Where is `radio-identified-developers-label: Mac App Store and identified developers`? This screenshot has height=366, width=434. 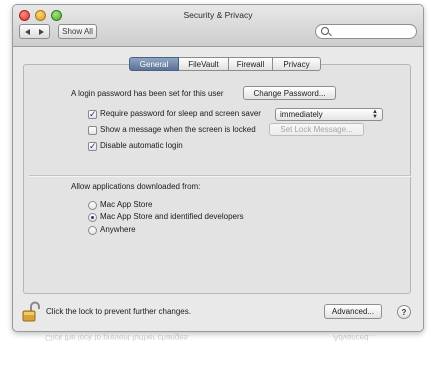
radio-identified-developers-label: Mac App Store and identified developers is located at coordinates (172, 216).